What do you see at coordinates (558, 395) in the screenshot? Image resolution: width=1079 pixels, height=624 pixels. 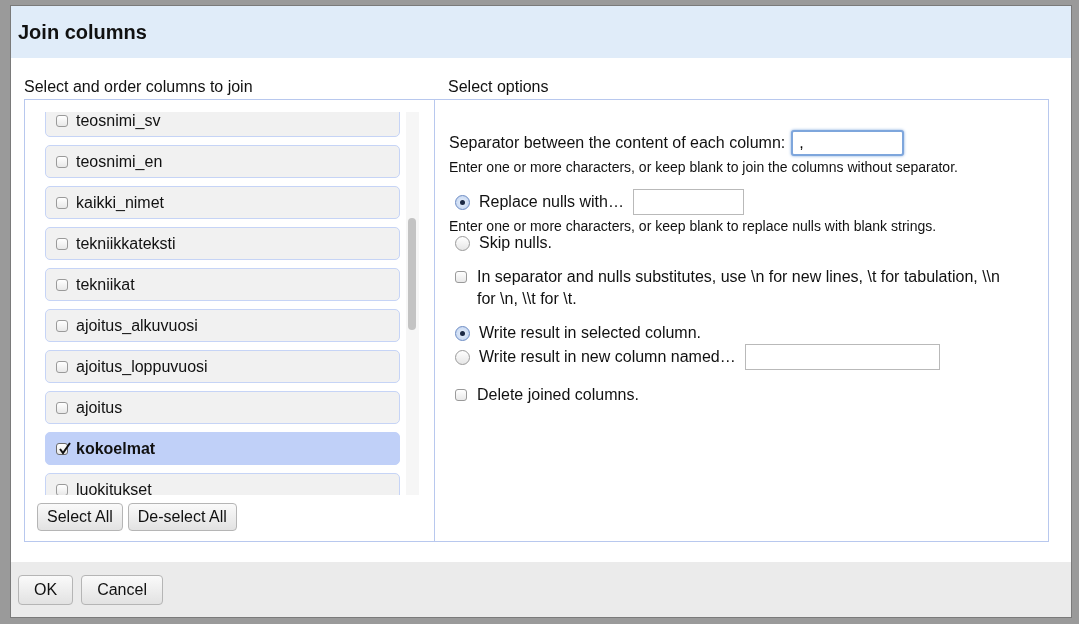 I see `option-label: Delete joined columns.` at bounding box center [558, 395].